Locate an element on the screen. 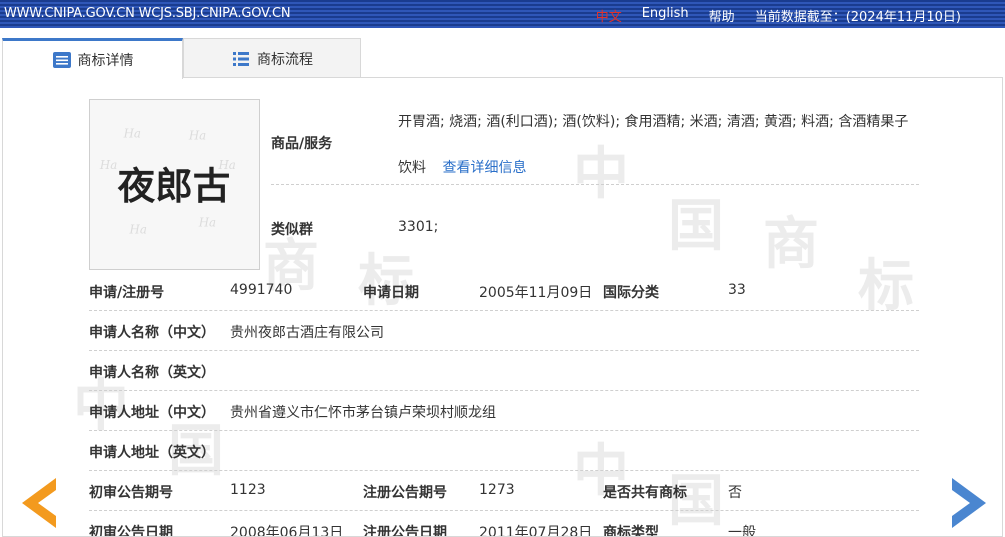  view-details-link: 查看详细信息 is located at coordinates (484, 168).